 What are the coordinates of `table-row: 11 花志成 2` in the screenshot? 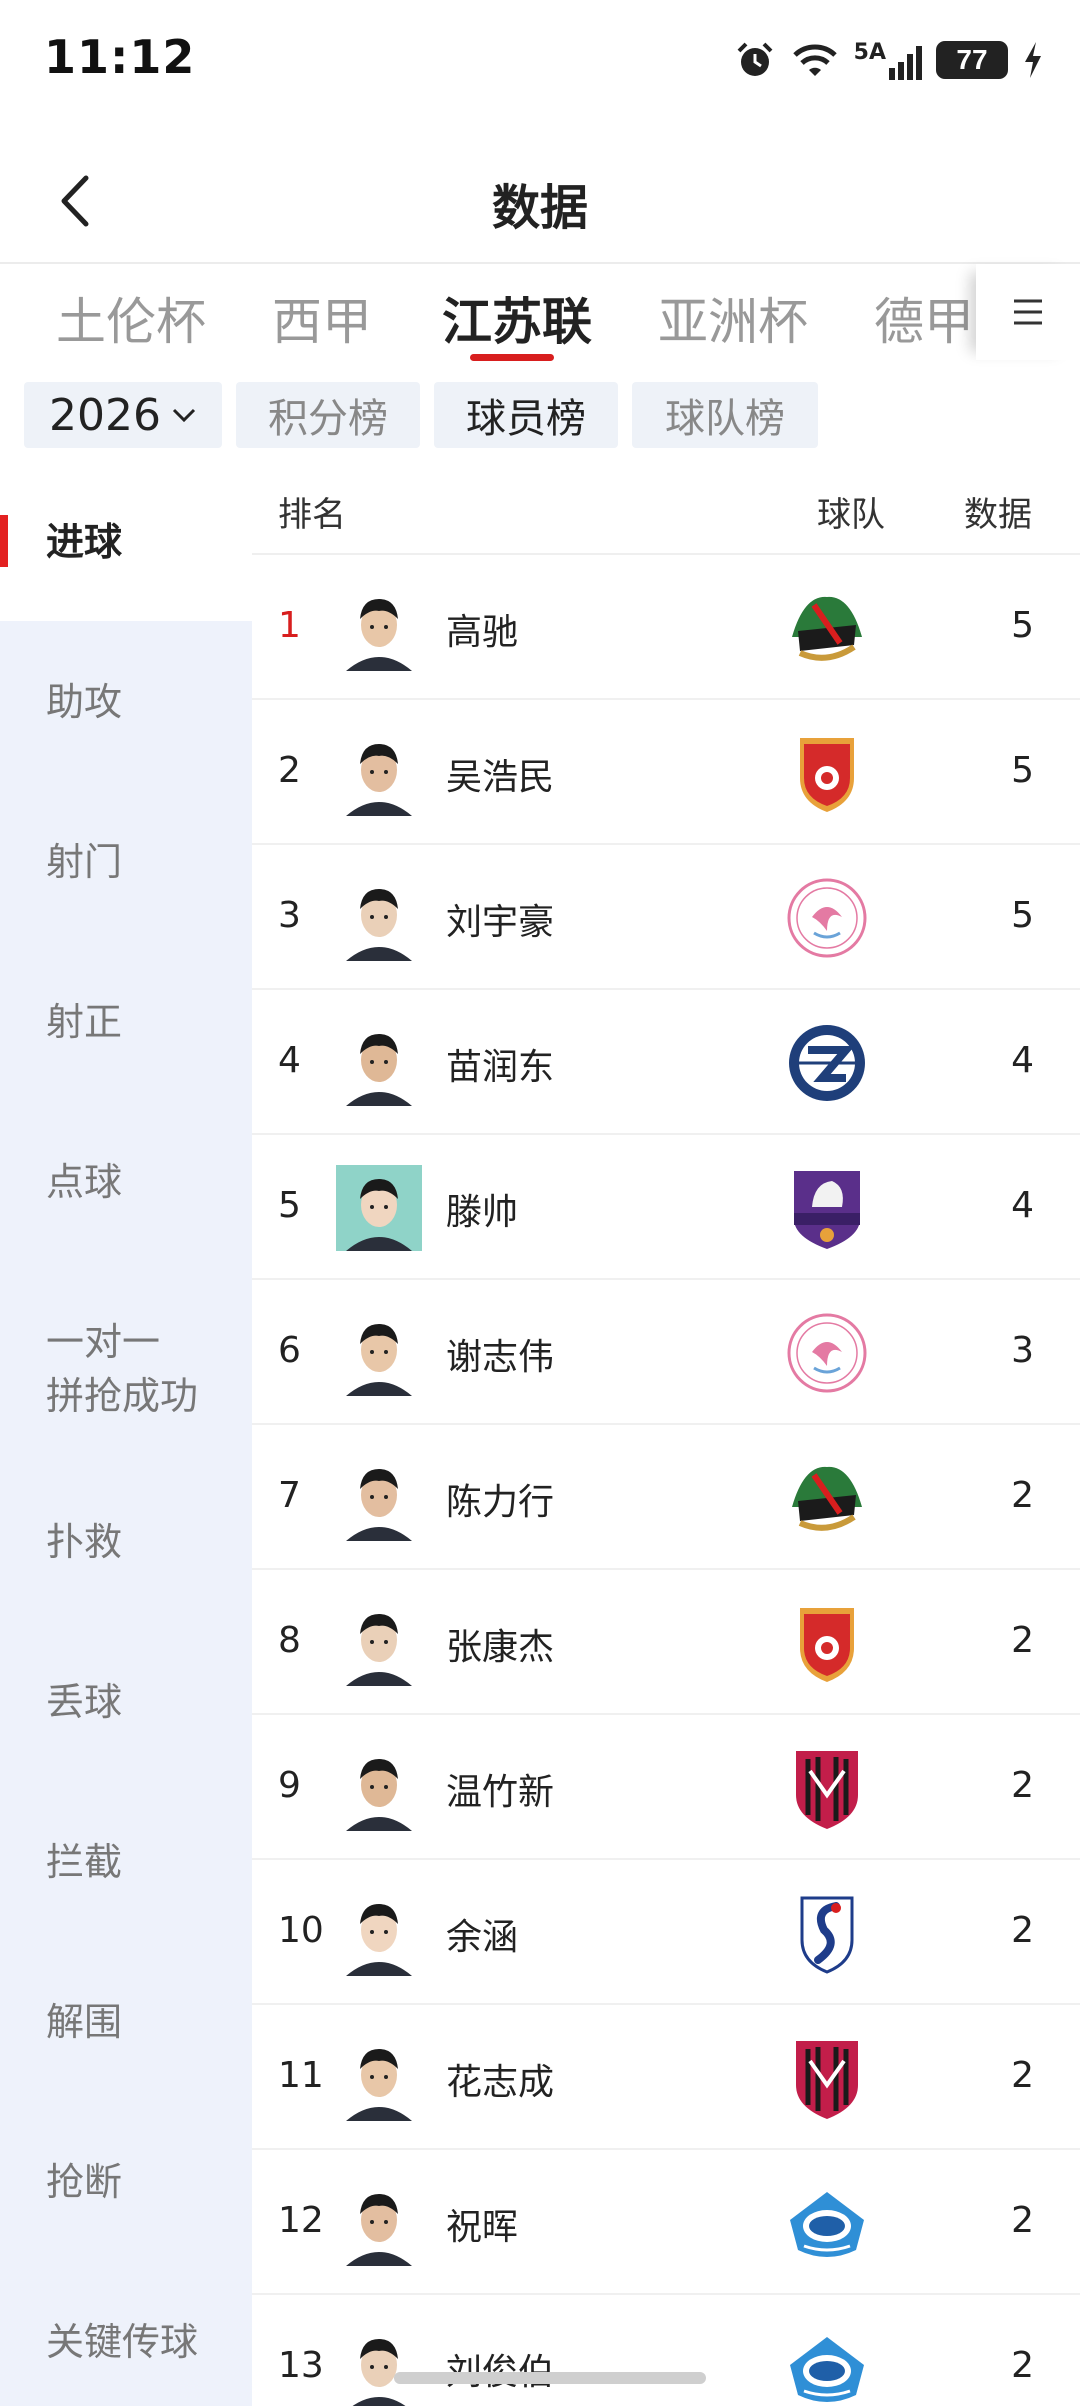 It's located at (666, 2077).